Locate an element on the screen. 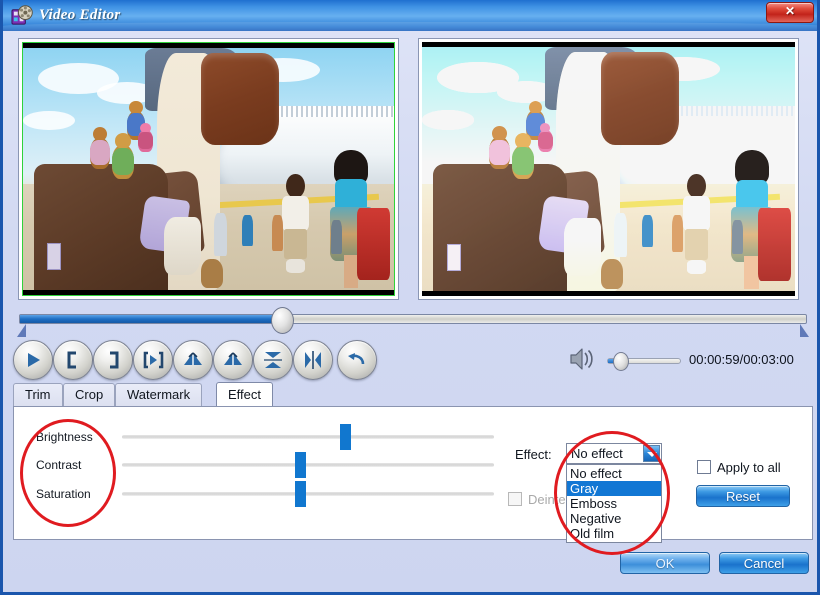  bracket-play-icon is located at coordinates (153, 360).